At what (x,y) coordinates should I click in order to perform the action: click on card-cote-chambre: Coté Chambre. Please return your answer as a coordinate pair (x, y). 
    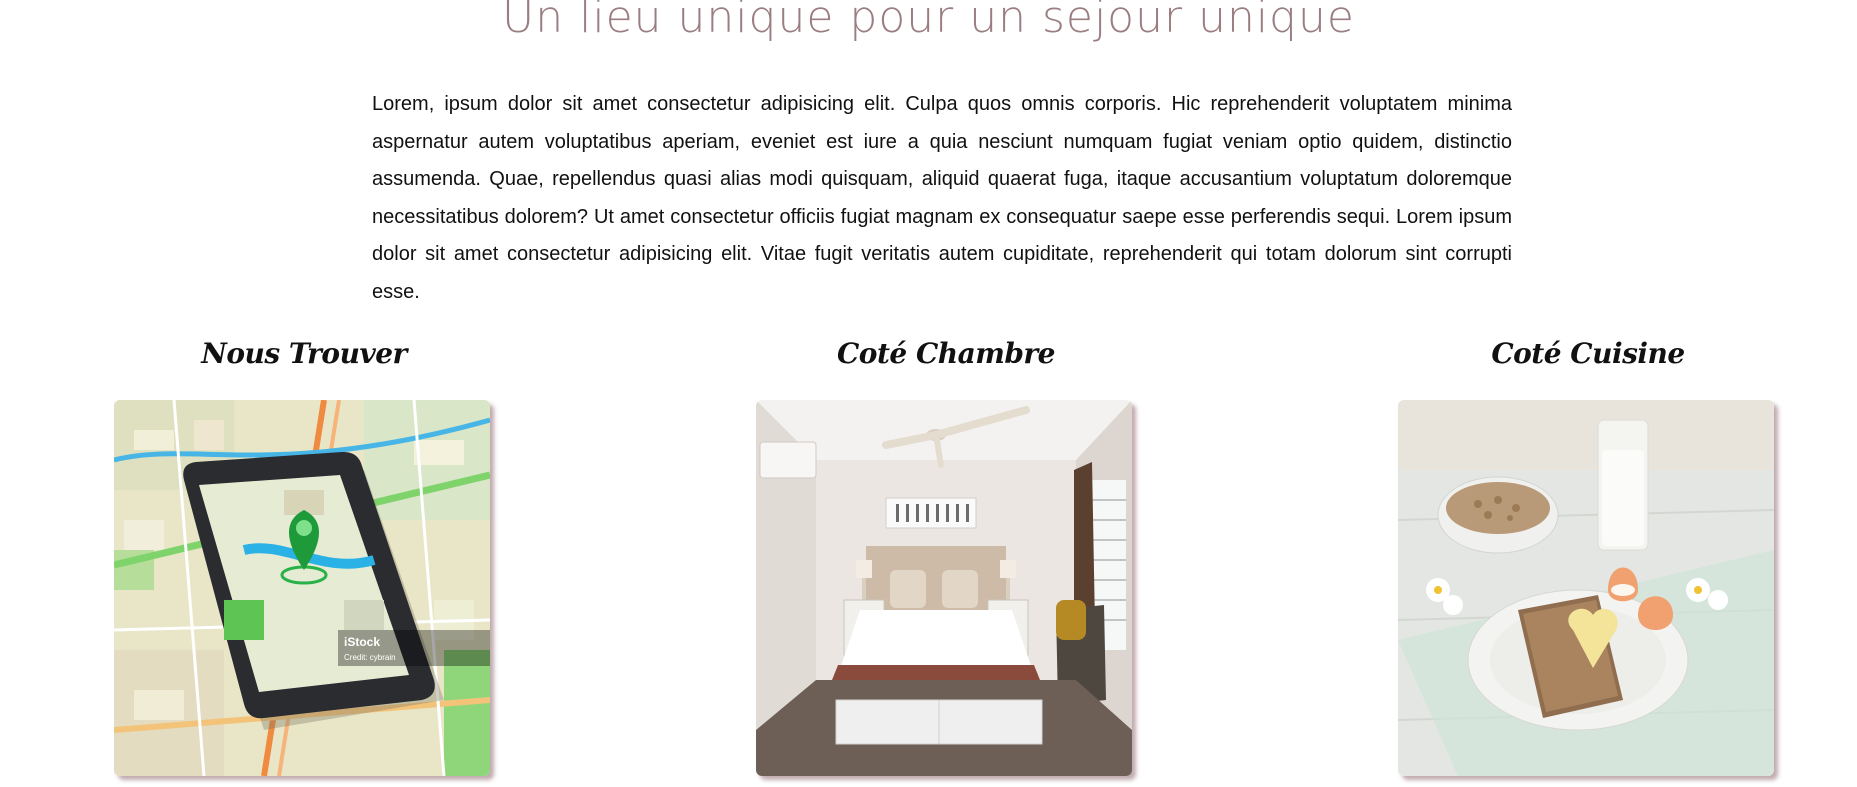
    Looking at the image, I should click on (946, 553).